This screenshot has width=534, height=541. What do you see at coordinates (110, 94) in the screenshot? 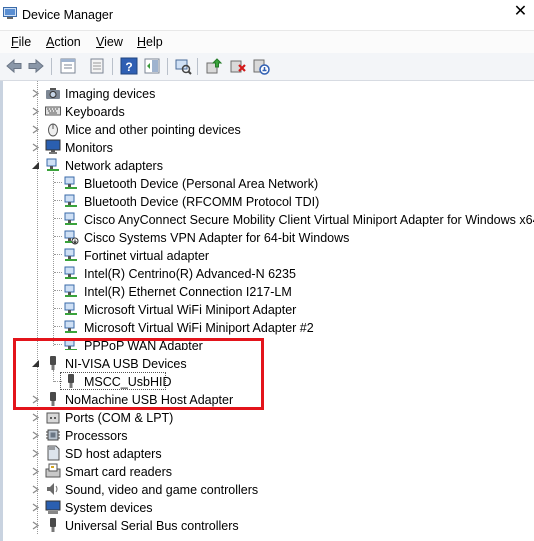
I see `tree-item-label: Imaging devices` at bounding box center [110, 94].